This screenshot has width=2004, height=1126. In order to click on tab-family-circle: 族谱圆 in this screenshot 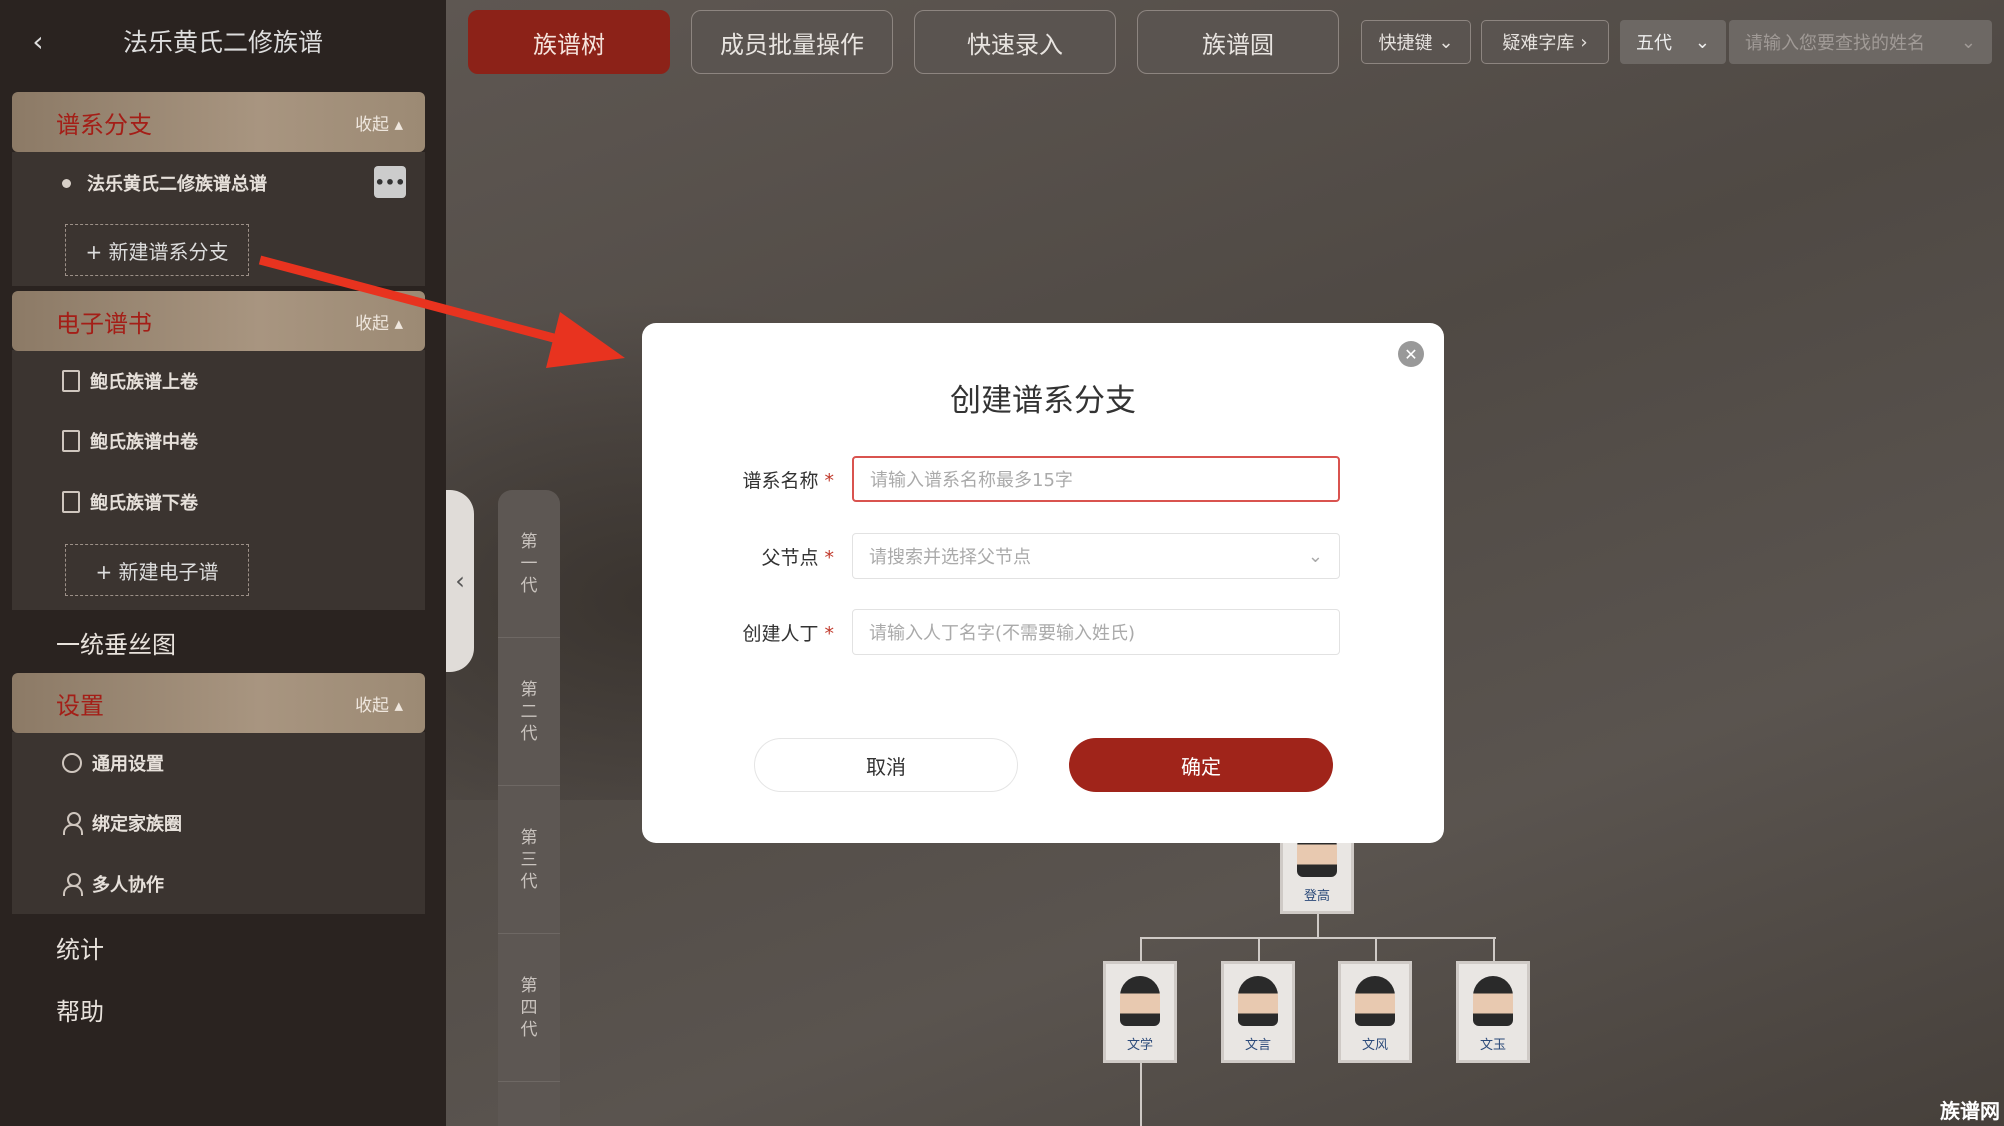, I will do `click(1238, 42)`.